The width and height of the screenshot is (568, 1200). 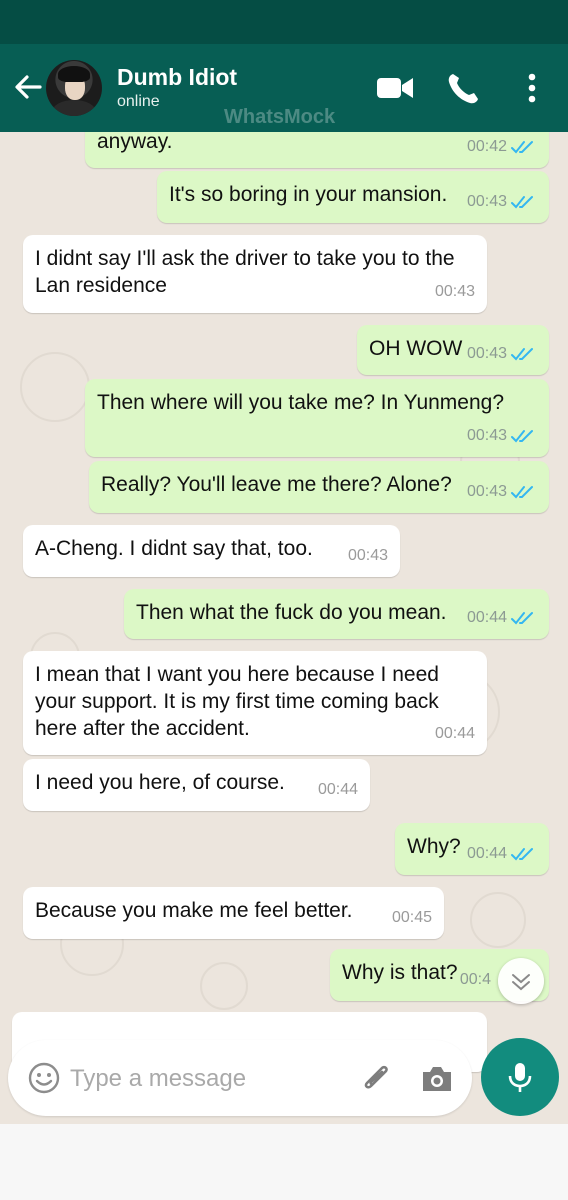 I want to click on message-text: Because you make me feel better., so click(x=194, y=910).